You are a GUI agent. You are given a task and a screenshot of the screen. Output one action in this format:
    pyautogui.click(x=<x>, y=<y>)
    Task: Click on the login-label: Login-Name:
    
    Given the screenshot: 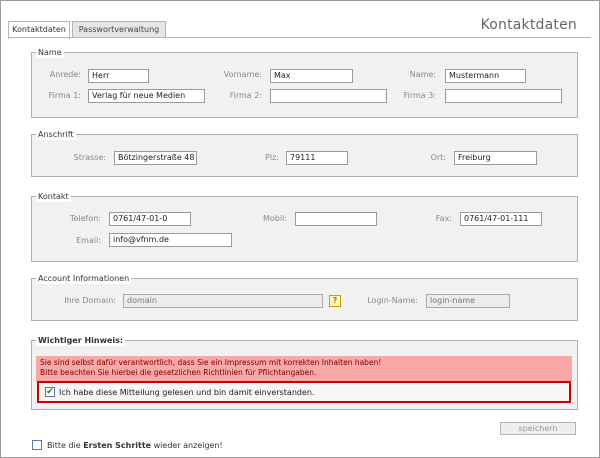 What is the action you would take?
    pyautogui.click(x=392, y=300)
    